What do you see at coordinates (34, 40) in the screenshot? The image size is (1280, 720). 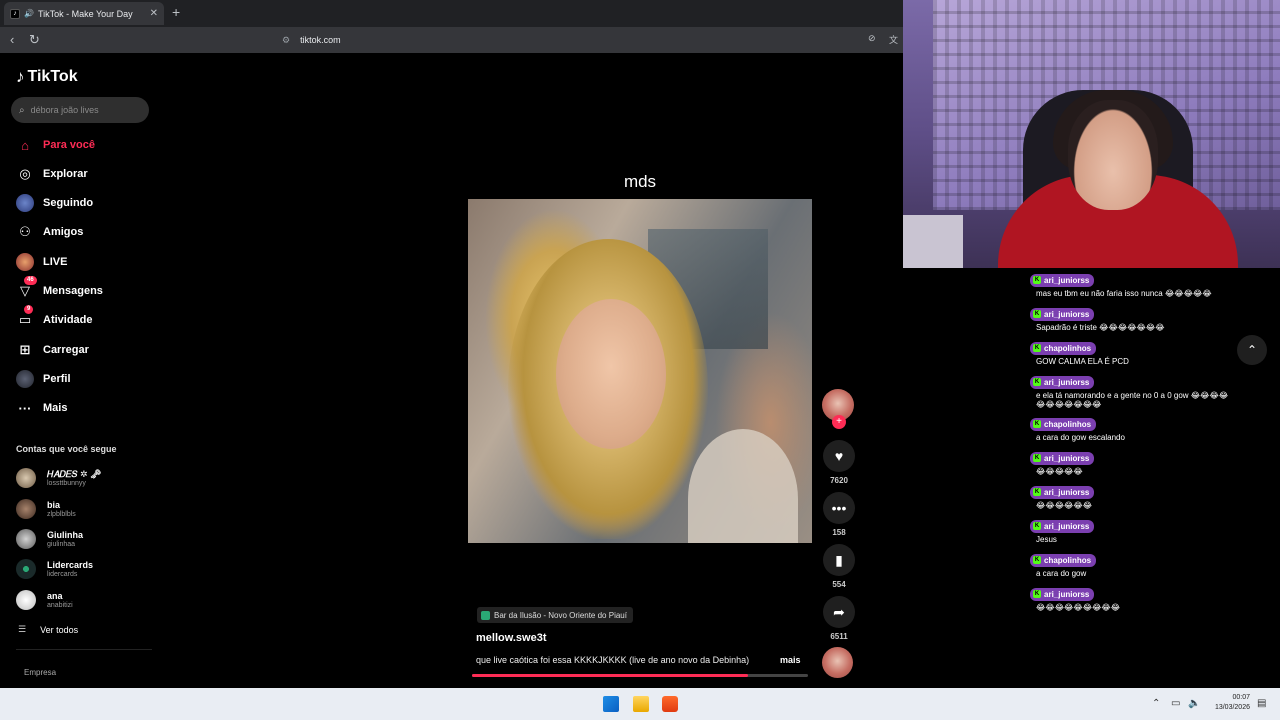 I see `reload-icon: ↻` at bounding box center [34, 40].